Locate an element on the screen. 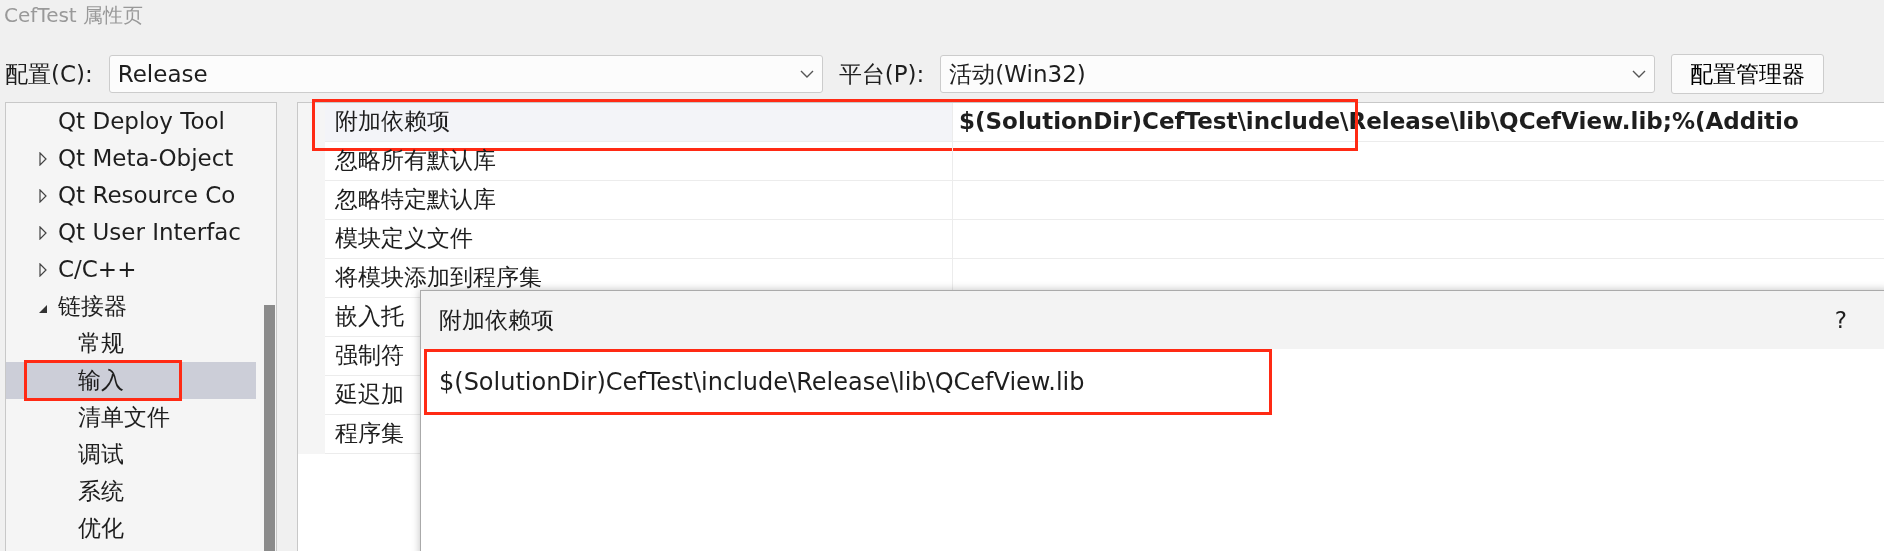 This screenshot has height=551, width=1884. tree-item: Qt User Interfac is located at coordinates (131, 232).